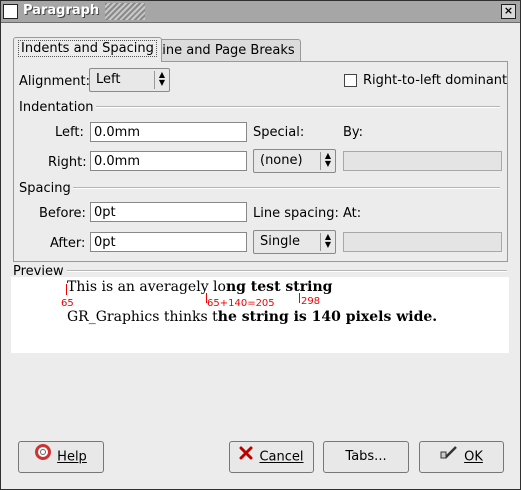  I want to click on after-spacing-label: After:, so click(68, 243).